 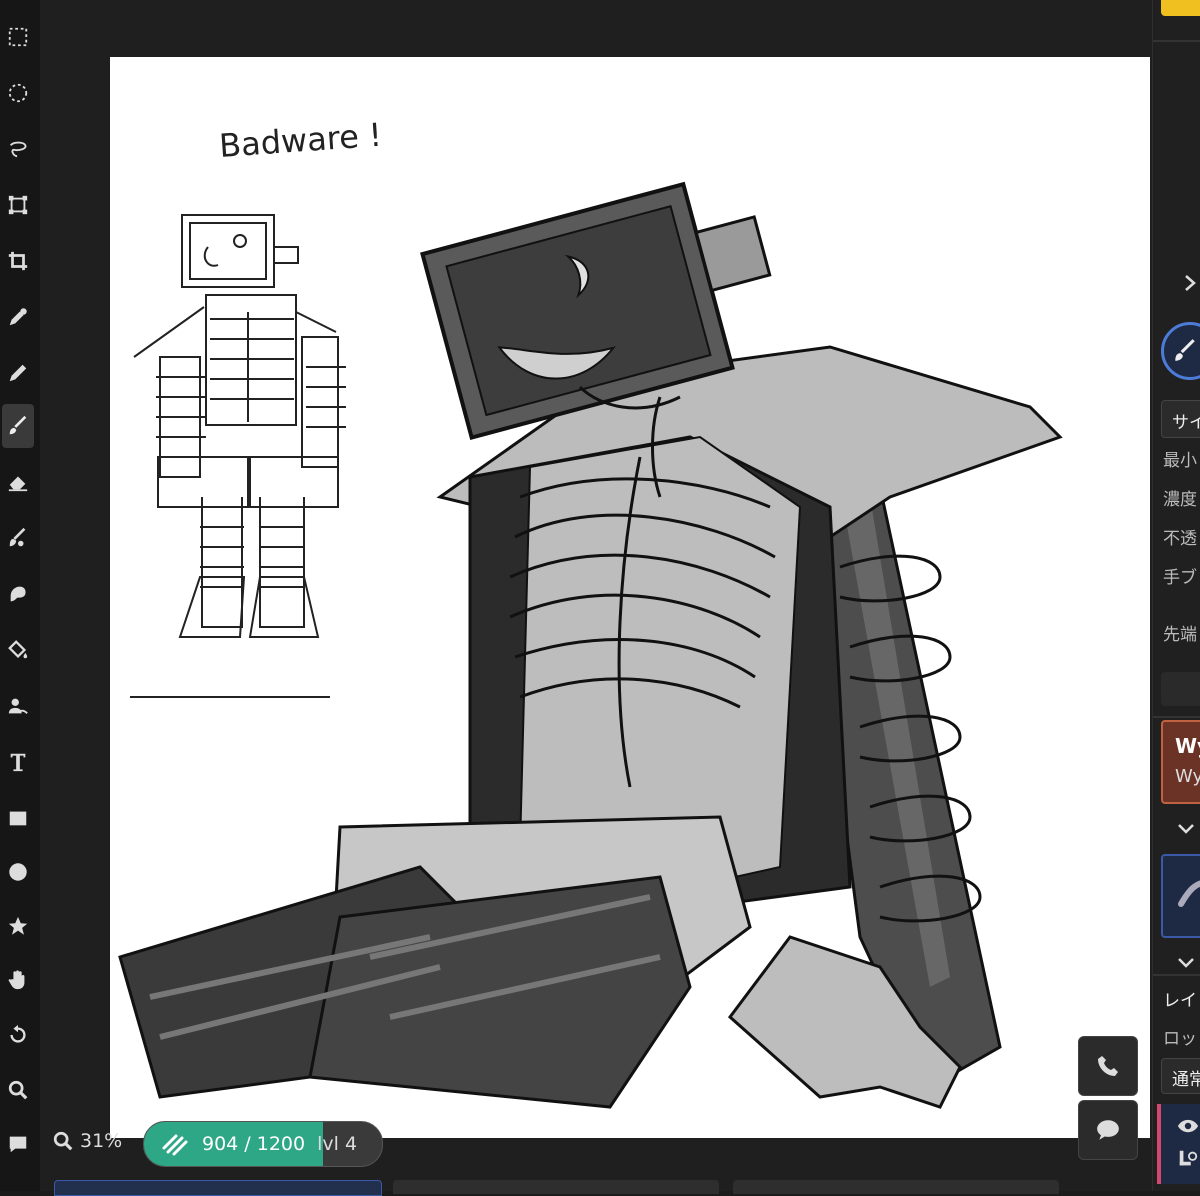 I want to click on tip-label: 先端, so click(x=1180, y=635).